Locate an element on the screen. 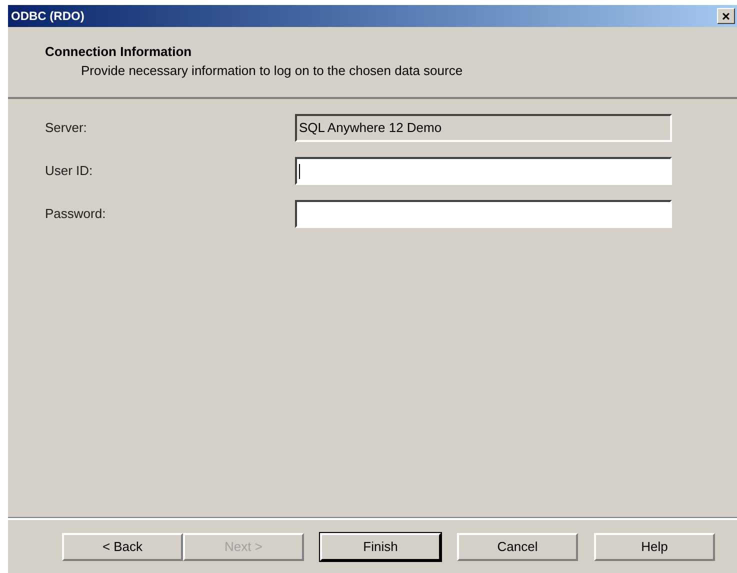  header-title: Connection Information is located at coordinates (119, 52).